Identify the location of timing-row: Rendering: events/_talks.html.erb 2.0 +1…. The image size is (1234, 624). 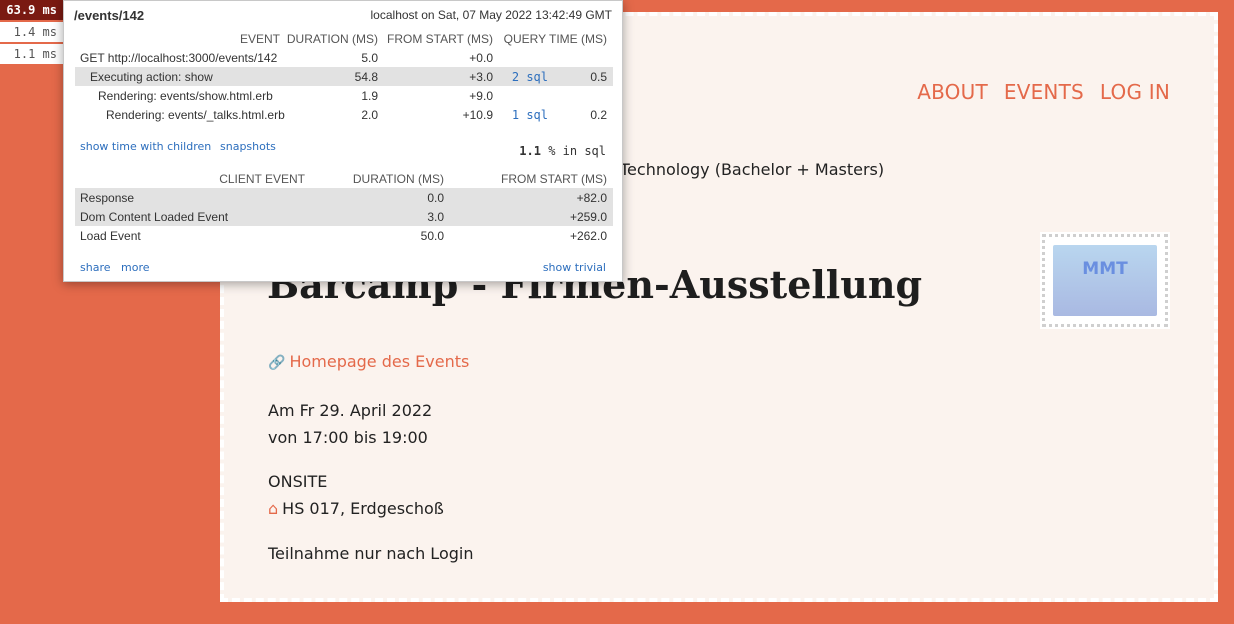
(344, 114).